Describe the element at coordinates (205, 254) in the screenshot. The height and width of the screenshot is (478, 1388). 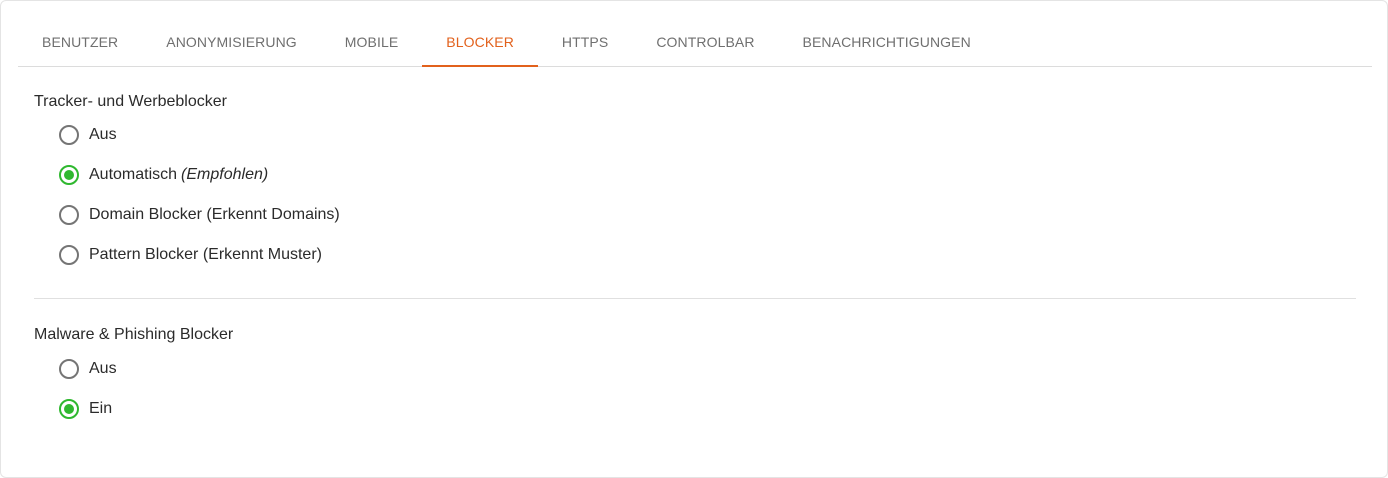
I see `option-label: Pattern Blocker (Erkennt Muster)` at that location.